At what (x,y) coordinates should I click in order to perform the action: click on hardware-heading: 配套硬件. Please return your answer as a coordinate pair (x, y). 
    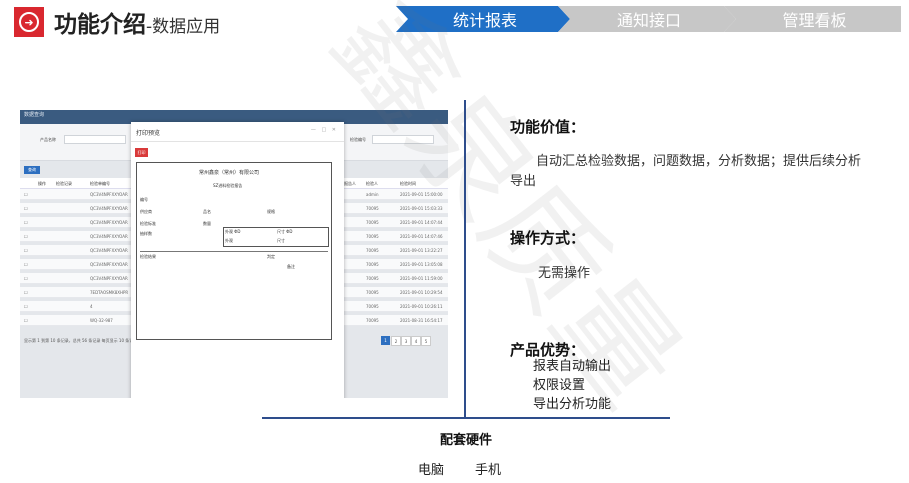
    Looking at the image, I should click on (466, 440).